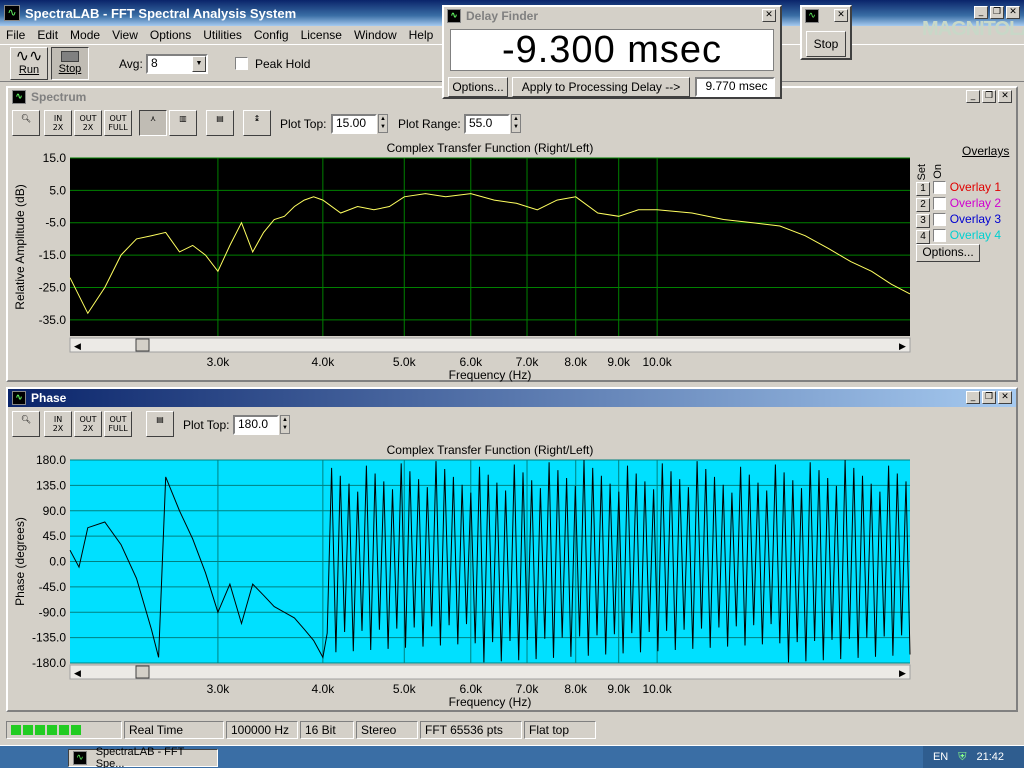 The width and height of the screenshot is (1024, 768). What do you see at coordinates (619, 362) in the screenshot?
I see `x-tick-label: 9.0k` at bounding box center [619, 362].